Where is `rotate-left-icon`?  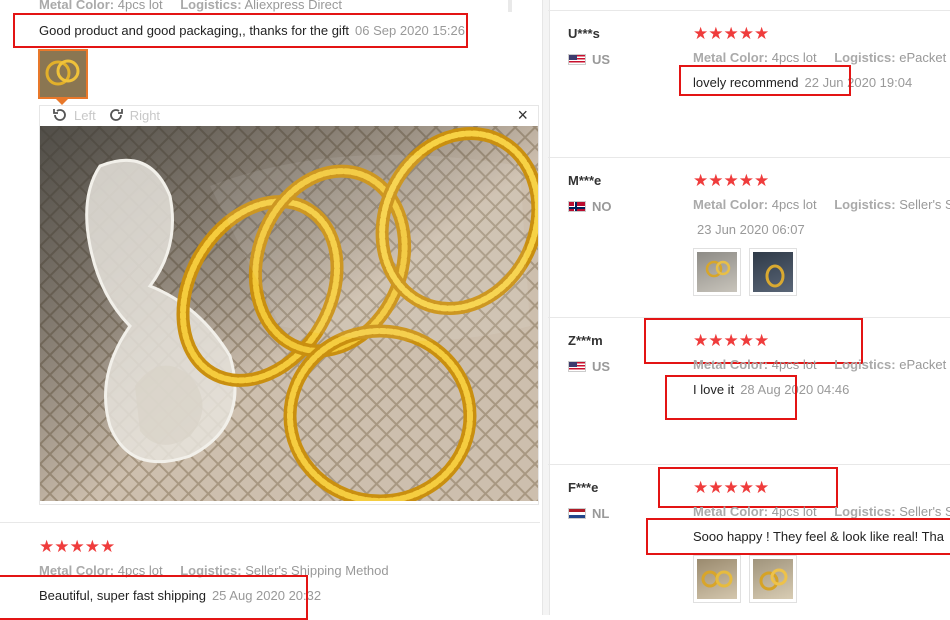
rotate-left-icon is located at coordinates (59, 115).